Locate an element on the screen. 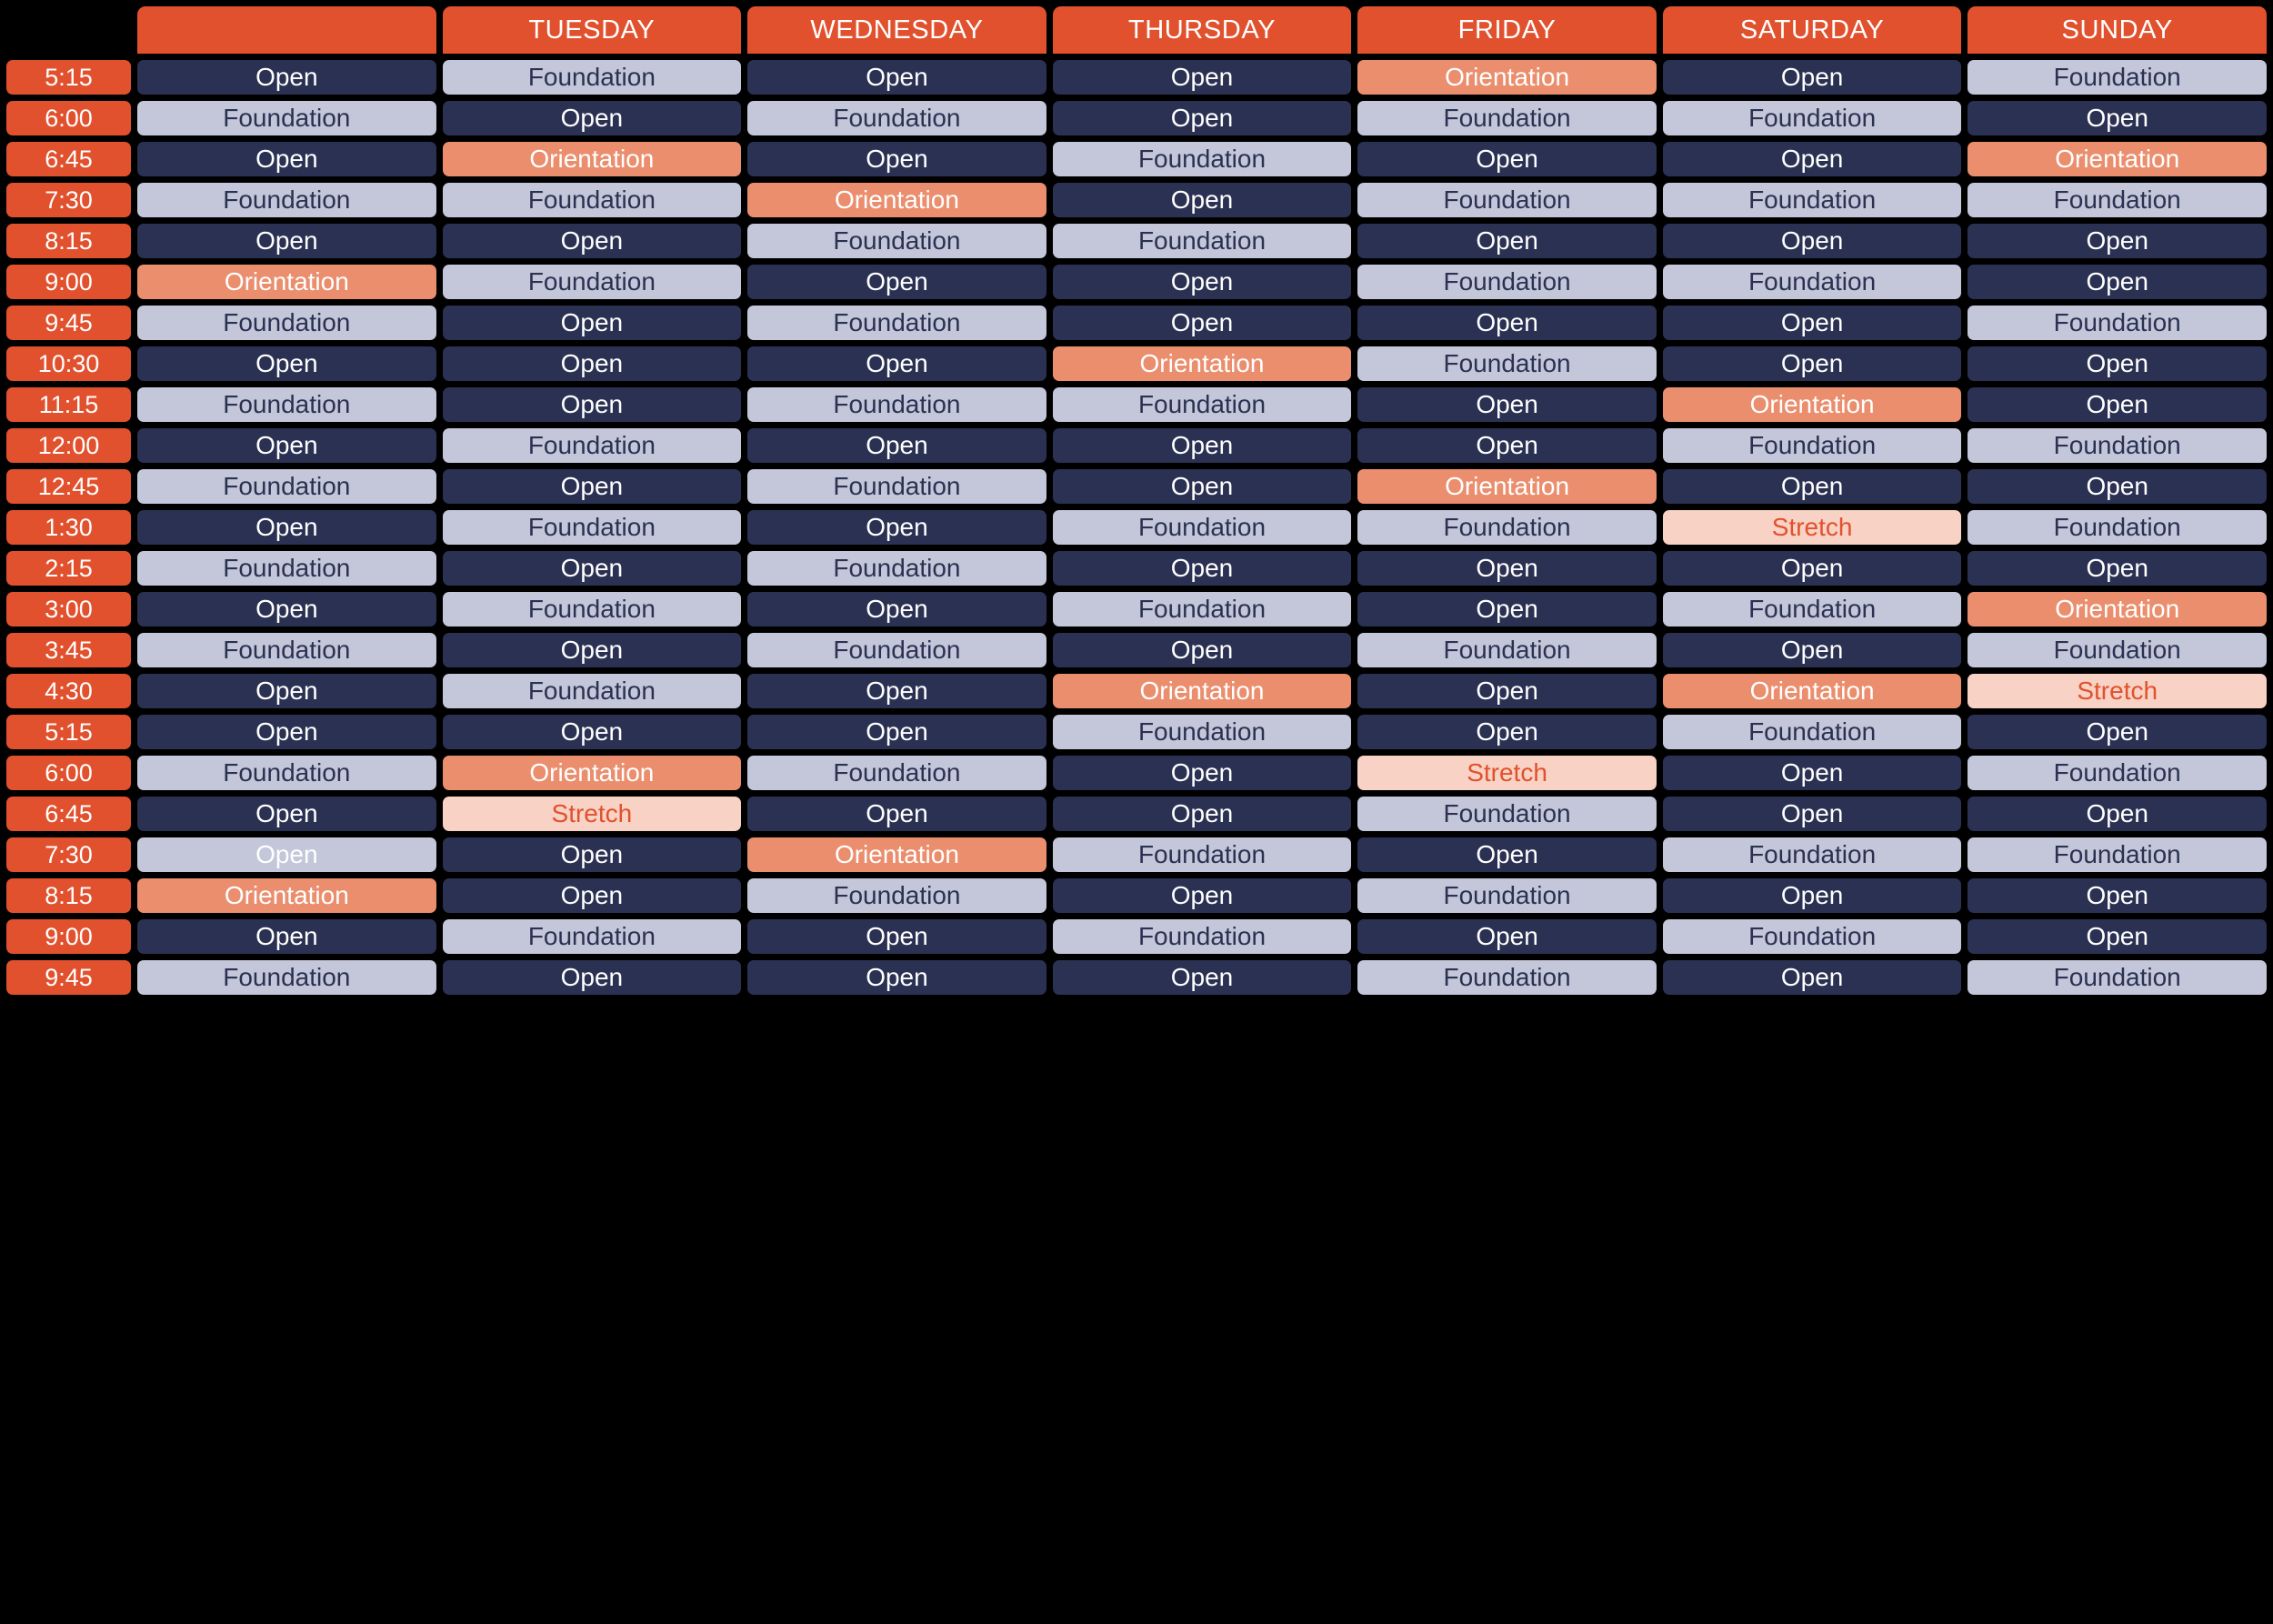  class-slot-thursday-6-45: Open is located at coordinates (1202, 814).